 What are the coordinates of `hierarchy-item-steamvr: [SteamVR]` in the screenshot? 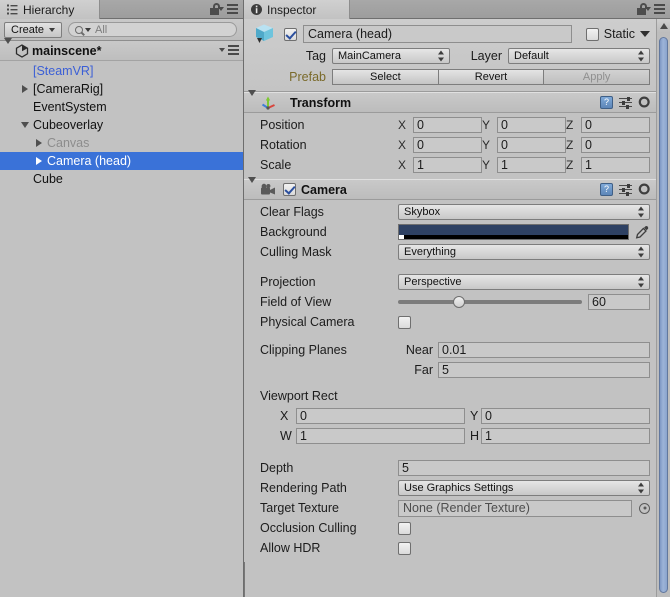 It's located at (121, 71).